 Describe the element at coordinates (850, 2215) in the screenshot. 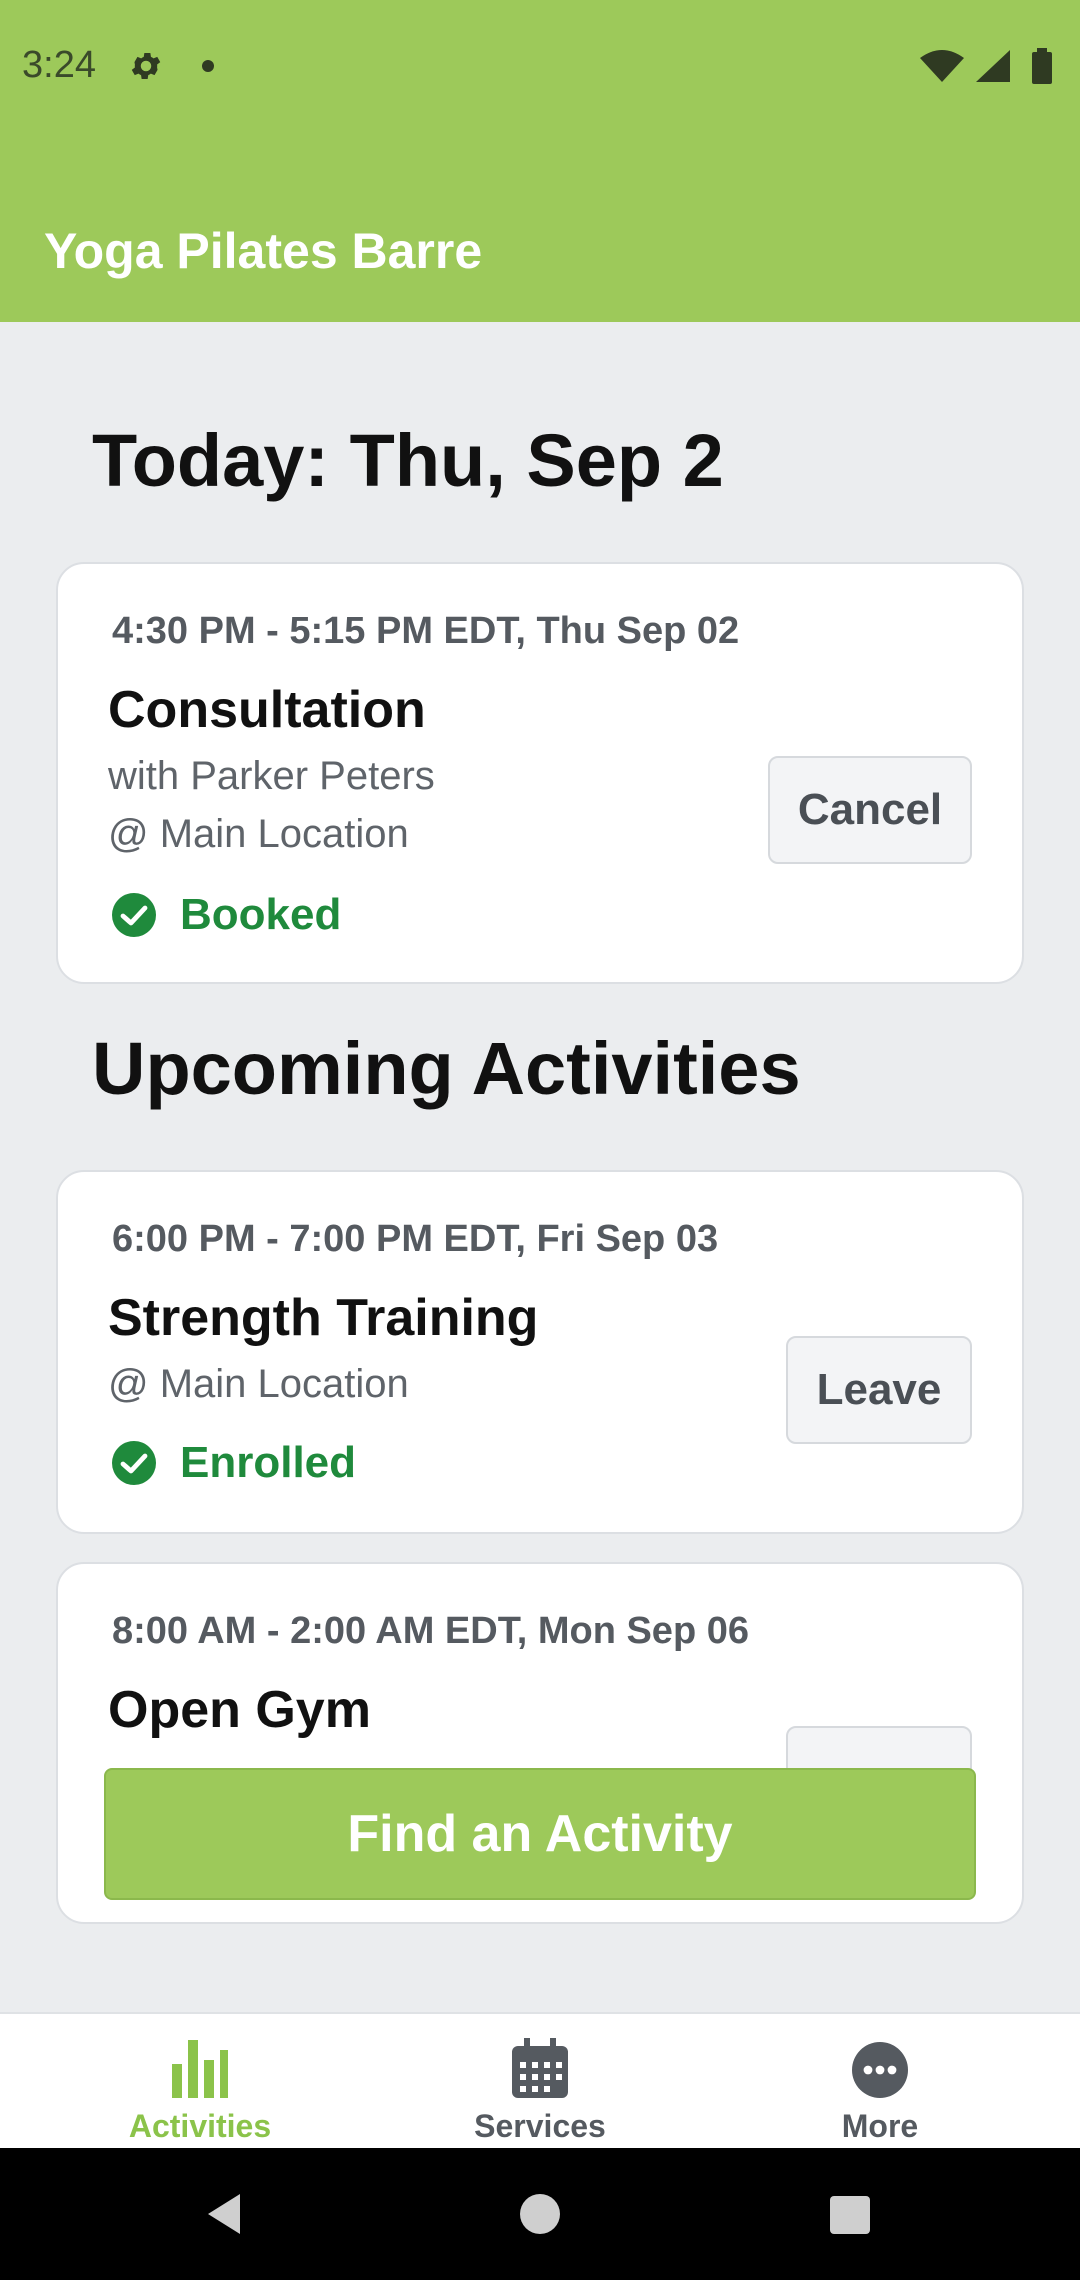

I see `recents-icon` at that location.